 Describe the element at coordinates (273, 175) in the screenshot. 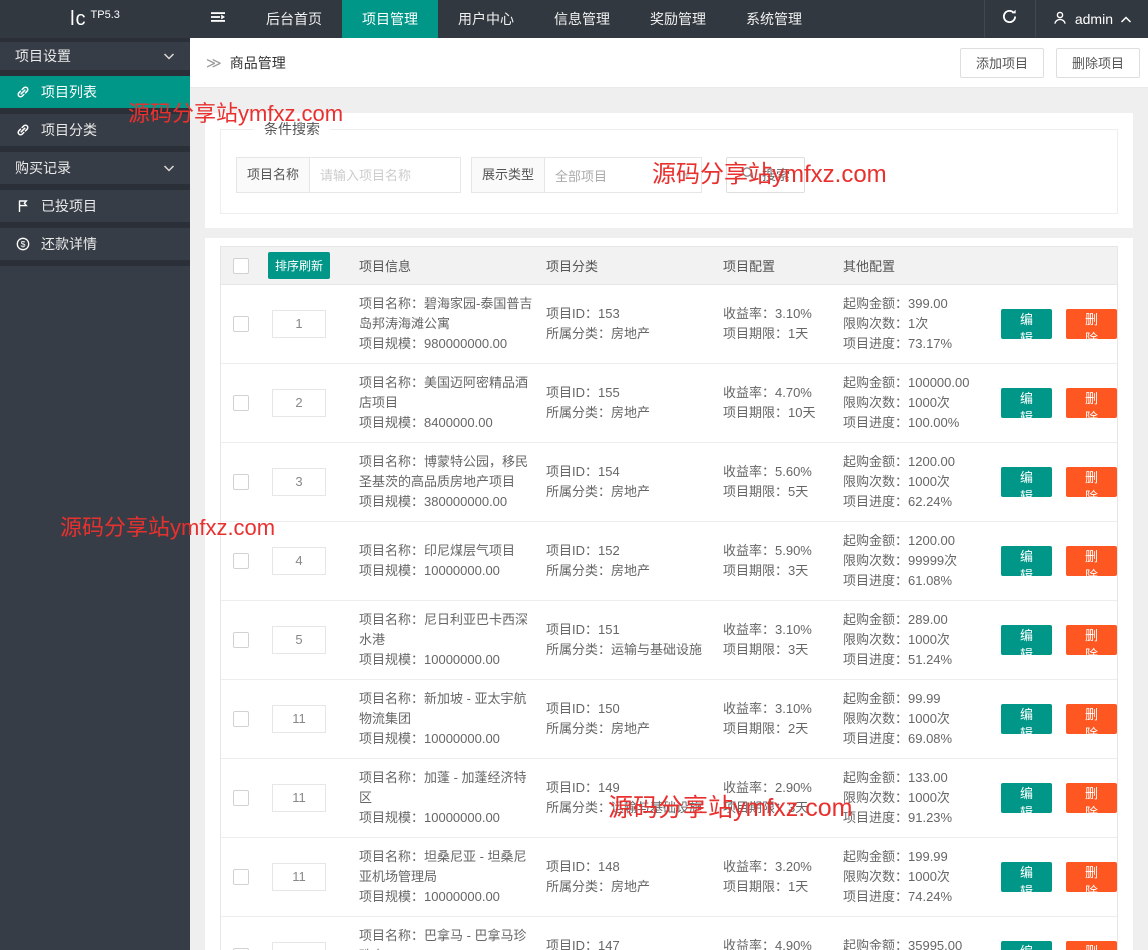

I see `project-name-label: 项目名称` at that location.